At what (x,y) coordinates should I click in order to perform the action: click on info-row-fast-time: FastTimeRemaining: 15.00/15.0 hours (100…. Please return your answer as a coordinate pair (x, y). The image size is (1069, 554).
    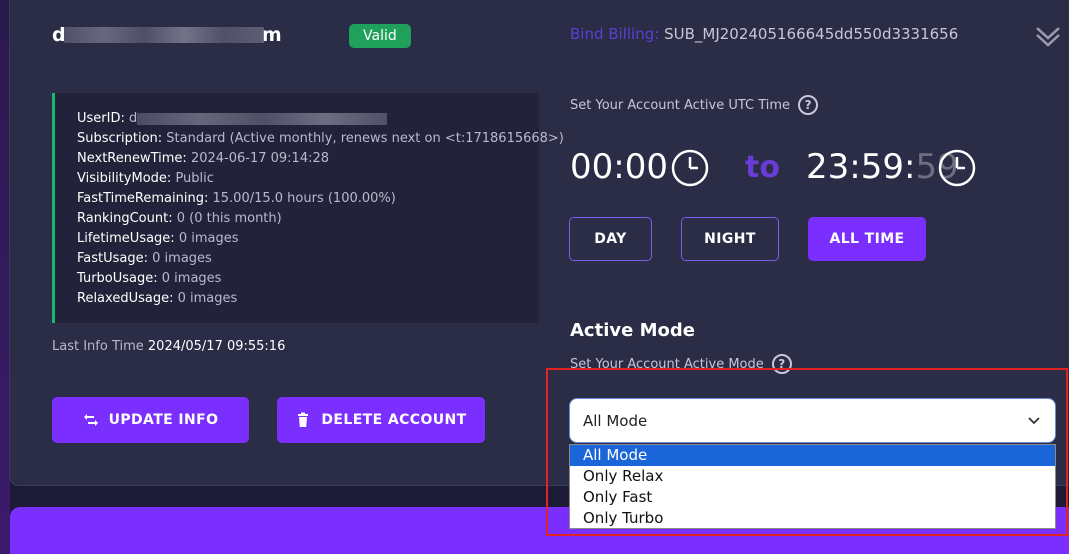
    Looking at the image, I should click on (236, 198).